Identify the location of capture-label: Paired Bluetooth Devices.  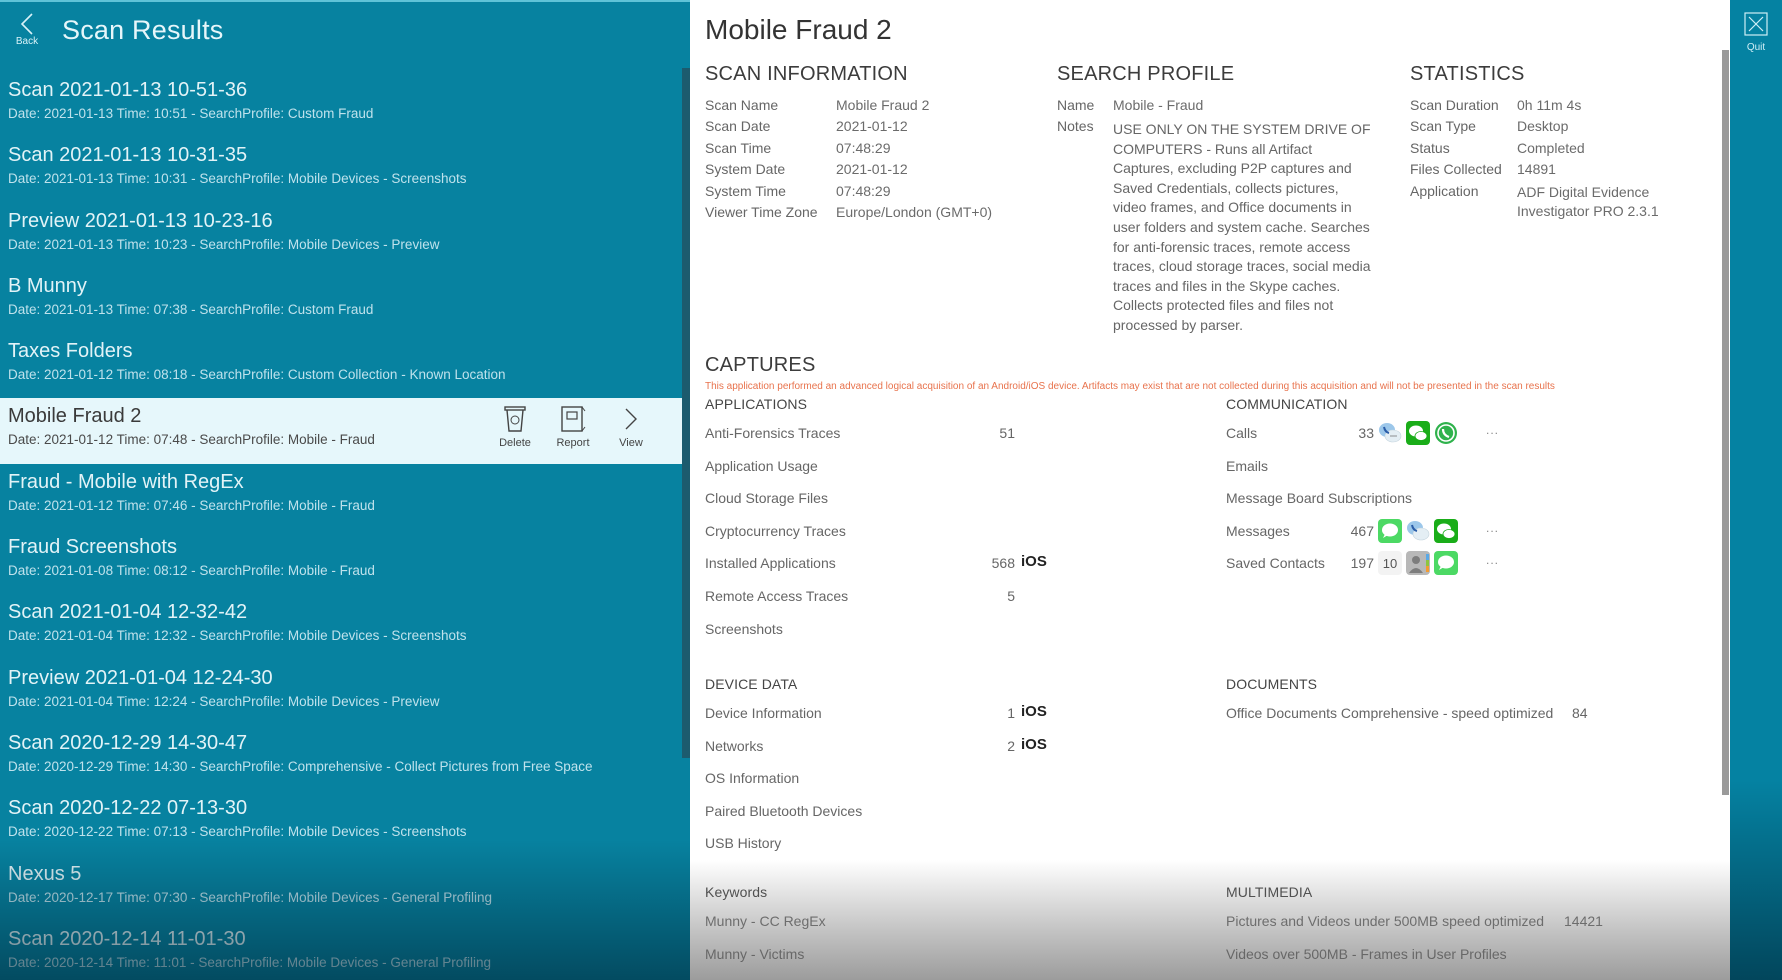
(784, 810).